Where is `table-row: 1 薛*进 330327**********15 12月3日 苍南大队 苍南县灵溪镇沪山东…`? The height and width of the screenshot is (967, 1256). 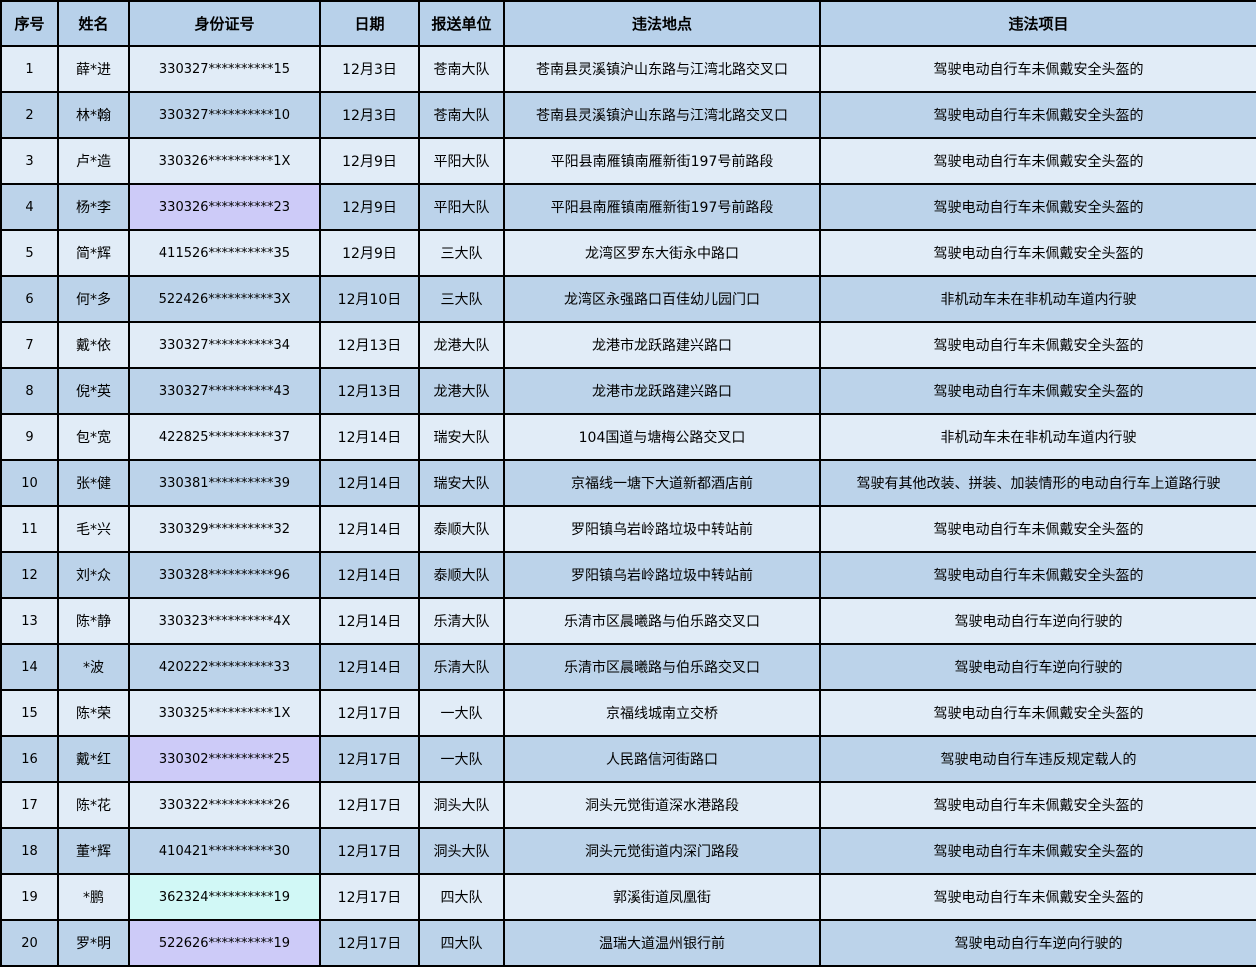 table-row: 1 薛*进 330327**********15 12月3日 苍南大队 苍南县灵溪镇沪山东… is located at coordinates (628, 69).